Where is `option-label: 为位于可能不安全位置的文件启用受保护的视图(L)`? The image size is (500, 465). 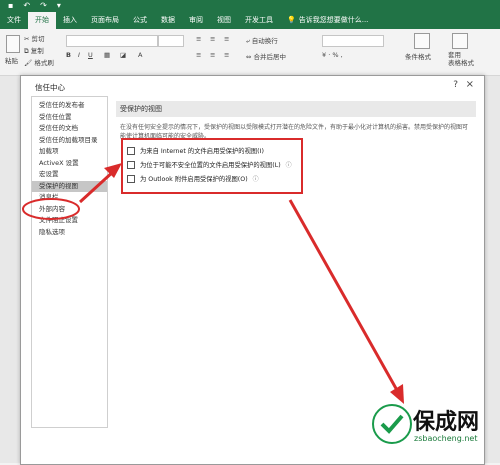 option-label: 为位于可能不安全位置的文件启用受保护的视图(L) is located at coordinates (210, 165).